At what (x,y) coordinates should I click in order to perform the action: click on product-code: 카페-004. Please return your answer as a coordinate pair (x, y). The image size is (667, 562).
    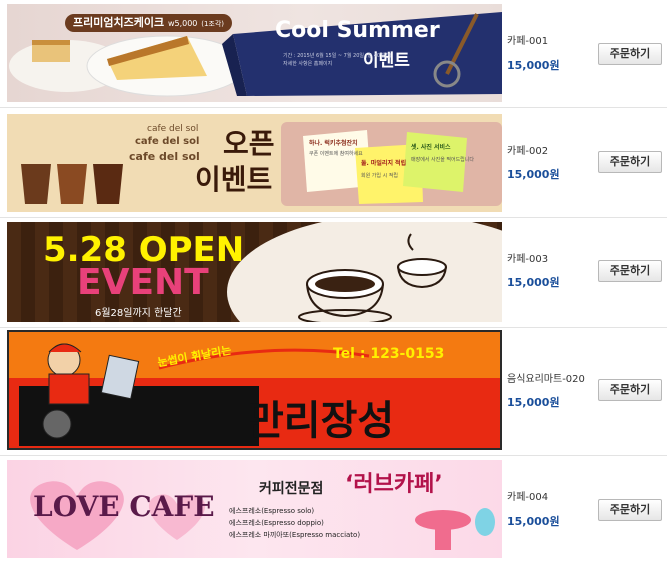
    Looking at the image, I should click on (528, 497).